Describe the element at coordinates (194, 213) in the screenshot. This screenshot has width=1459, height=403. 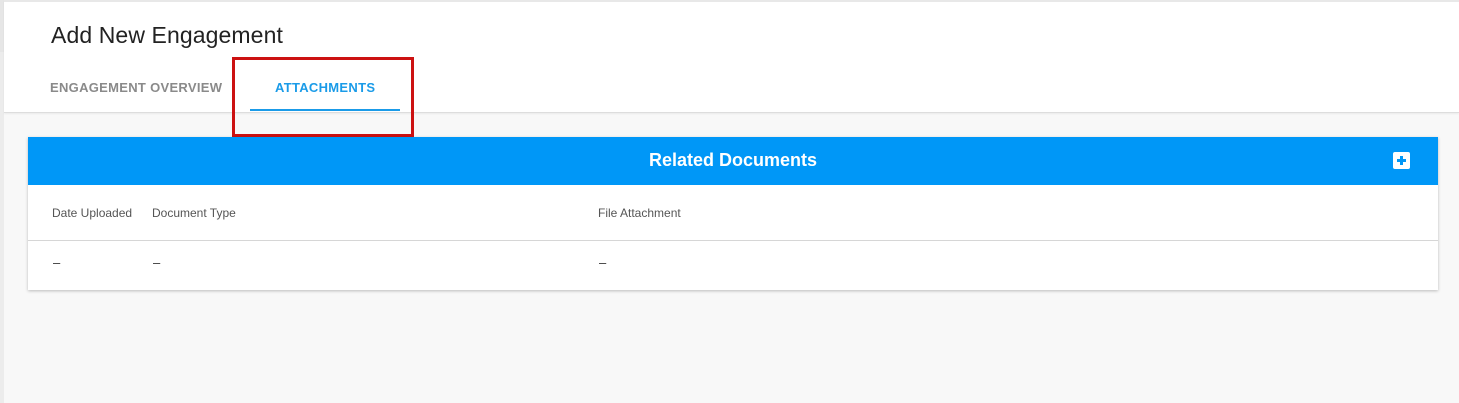
I see `column-header-document-type: Document Type` at that location.